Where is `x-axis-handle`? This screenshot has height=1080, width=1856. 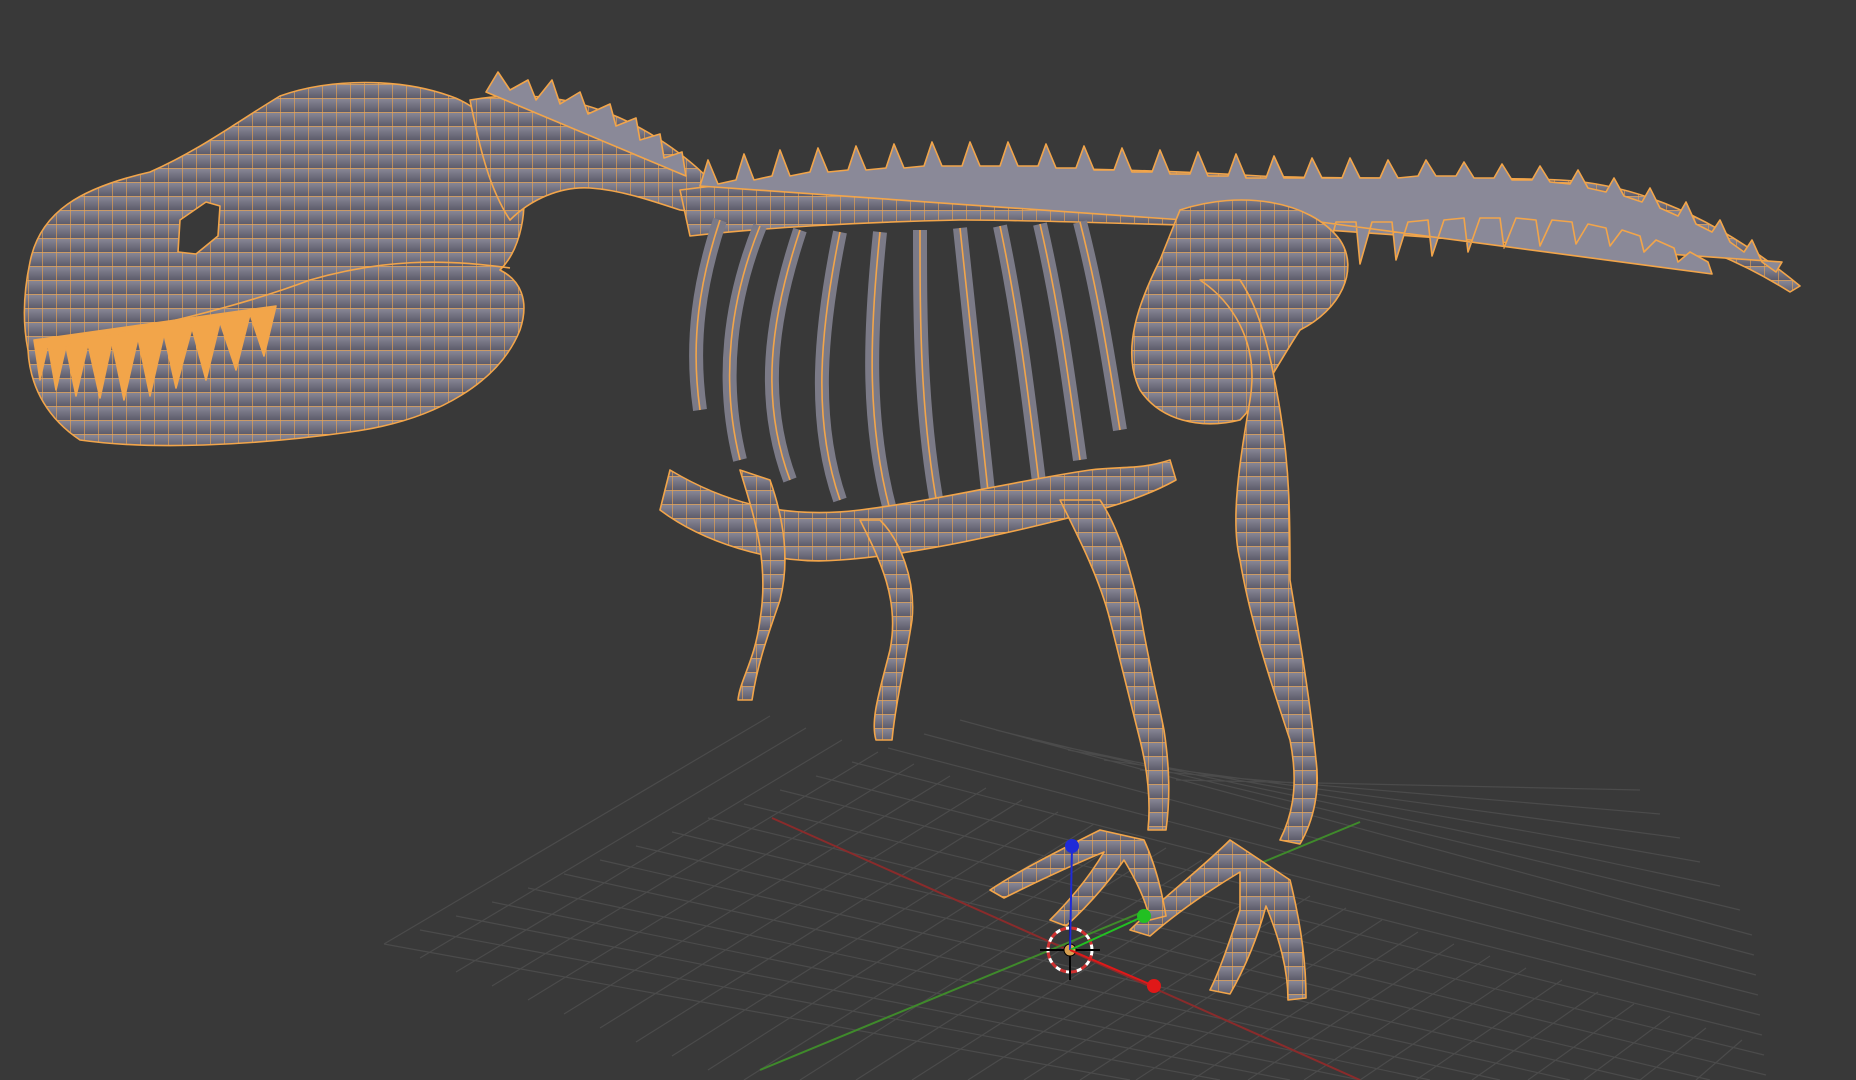
x-axis-handle is located at coordinates (1154, 986).